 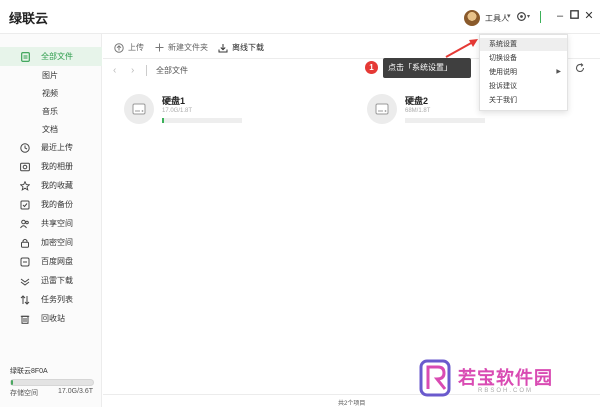 What do you see at coordinates (523, 100) in the screenshot?
I see `menu-item-about-us: 关于我们` at bounding box center [523, 100].